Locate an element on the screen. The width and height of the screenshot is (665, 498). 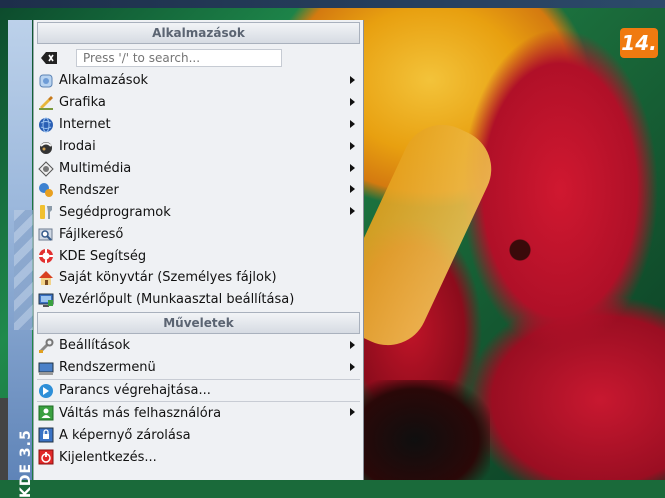
multimedia-icon is located at coordinates (46, 168).